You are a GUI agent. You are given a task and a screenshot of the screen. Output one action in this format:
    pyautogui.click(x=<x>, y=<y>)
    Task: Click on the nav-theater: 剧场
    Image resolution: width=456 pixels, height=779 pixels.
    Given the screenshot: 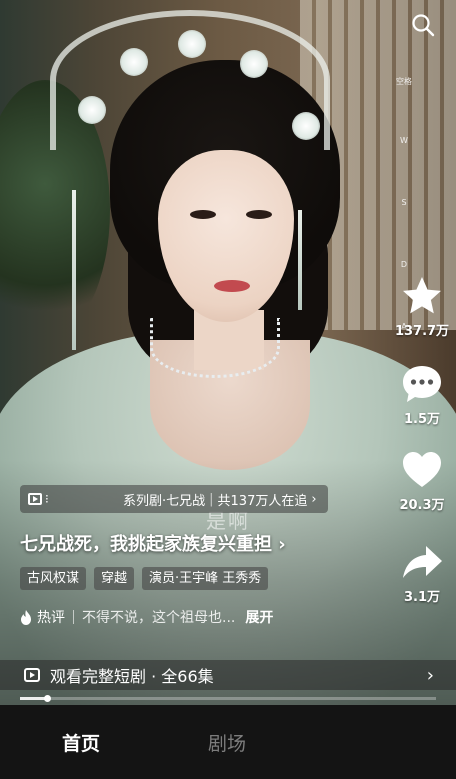 What is the action you would take?
    pyautogui.click(x=227, y=742)
    